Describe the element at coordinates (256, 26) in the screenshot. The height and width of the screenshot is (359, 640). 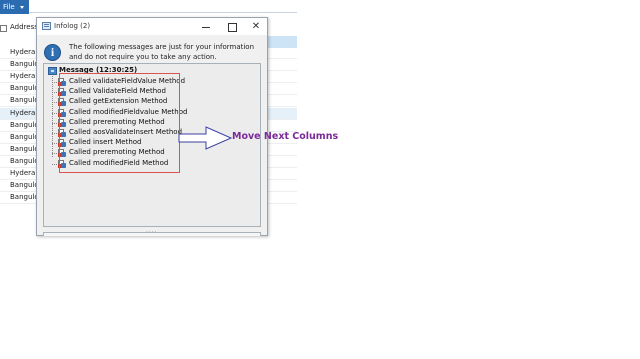
I see `close-button: ✕` at that location.